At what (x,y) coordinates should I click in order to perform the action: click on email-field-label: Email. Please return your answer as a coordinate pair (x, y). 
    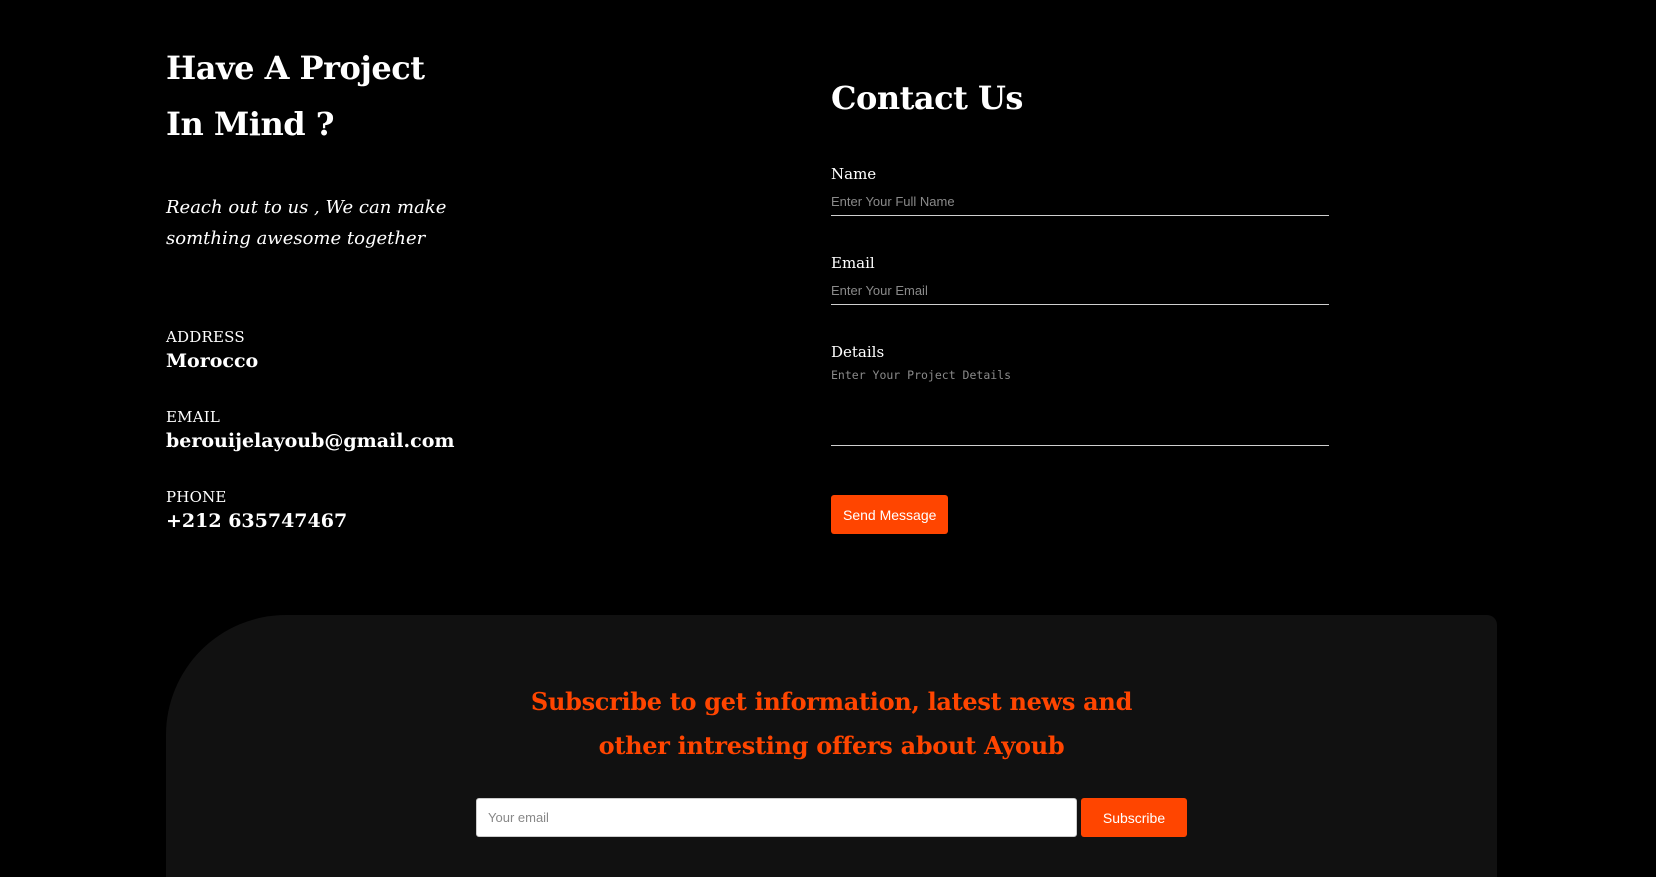
    Looking at the image, I should click on (853, 263).